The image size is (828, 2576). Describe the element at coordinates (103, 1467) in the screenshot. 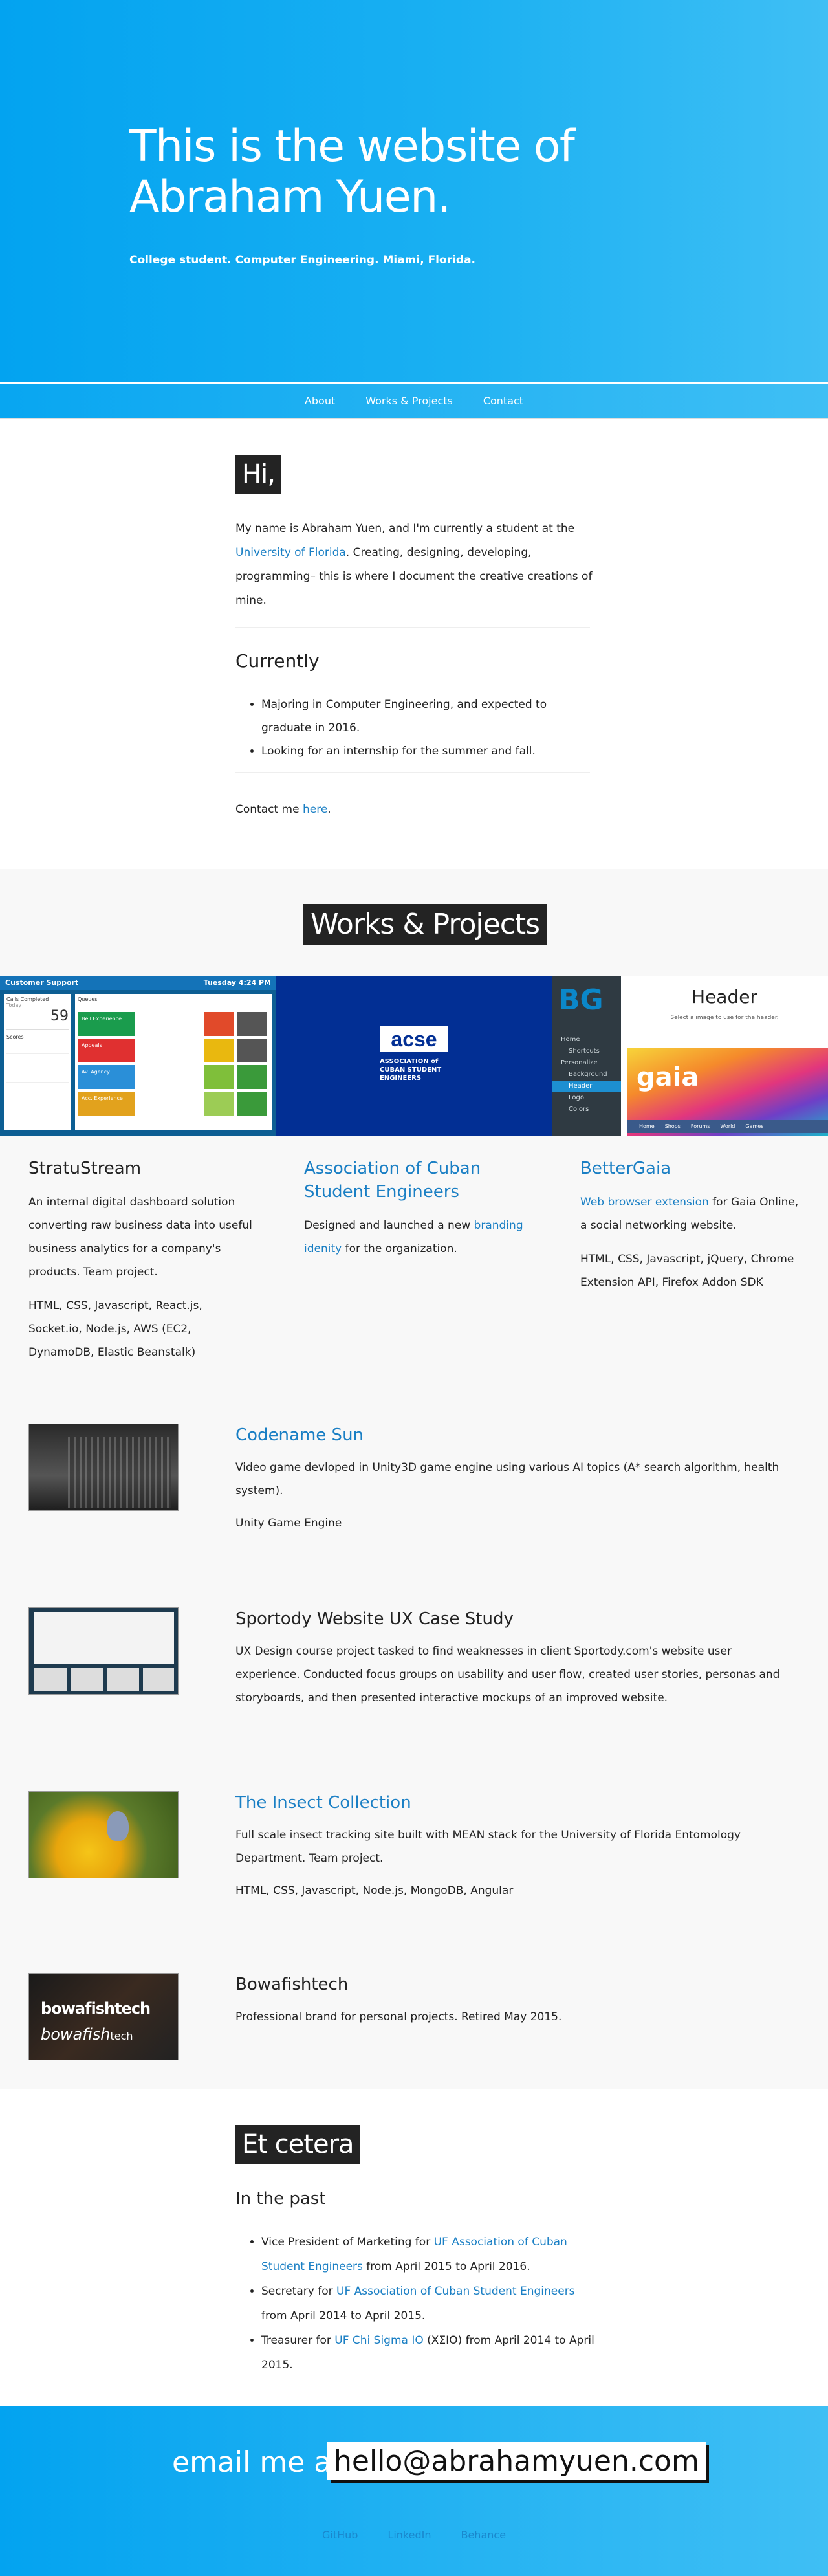

I see `codename-sun-thumbnail` at that location.